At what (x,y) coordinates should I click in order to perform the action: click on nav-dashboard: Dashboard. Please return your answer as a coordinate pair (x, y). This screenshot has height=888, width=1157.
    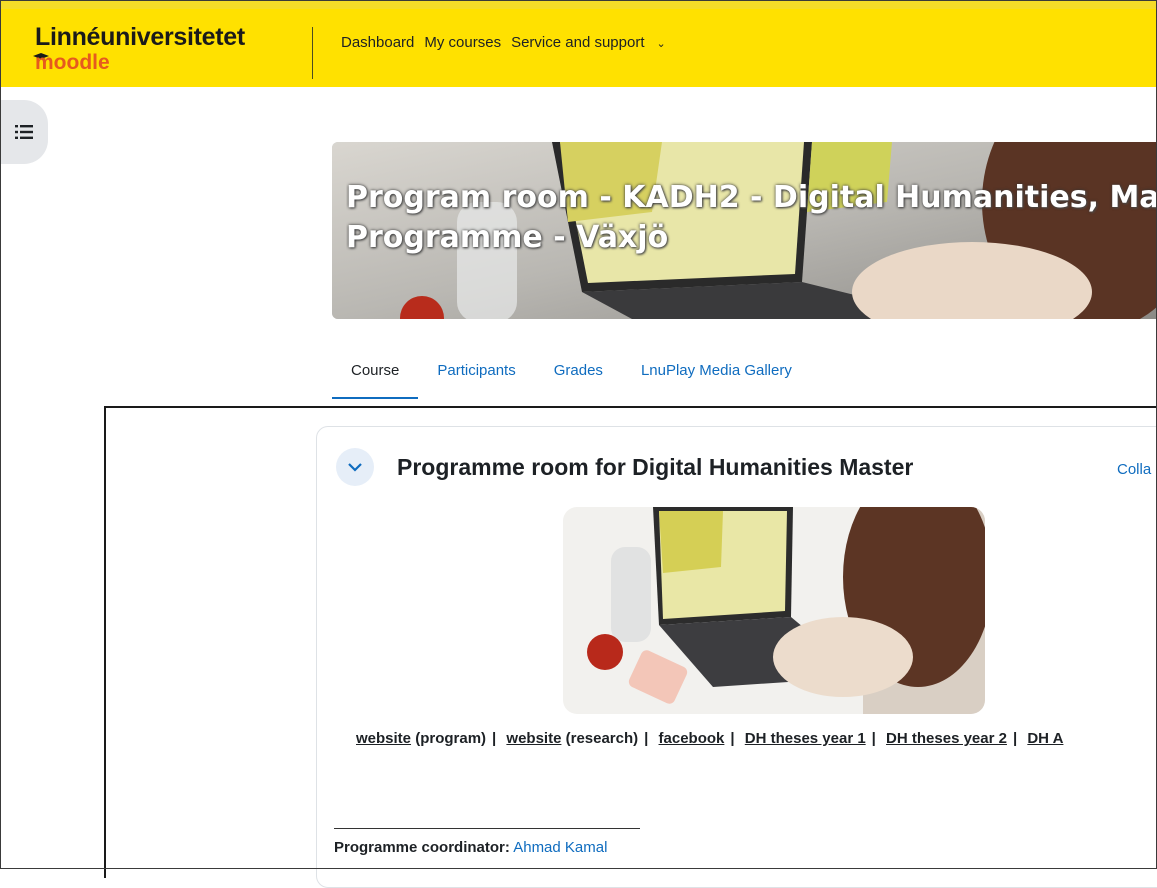
    Looking at the image, I should click on (377, 42).